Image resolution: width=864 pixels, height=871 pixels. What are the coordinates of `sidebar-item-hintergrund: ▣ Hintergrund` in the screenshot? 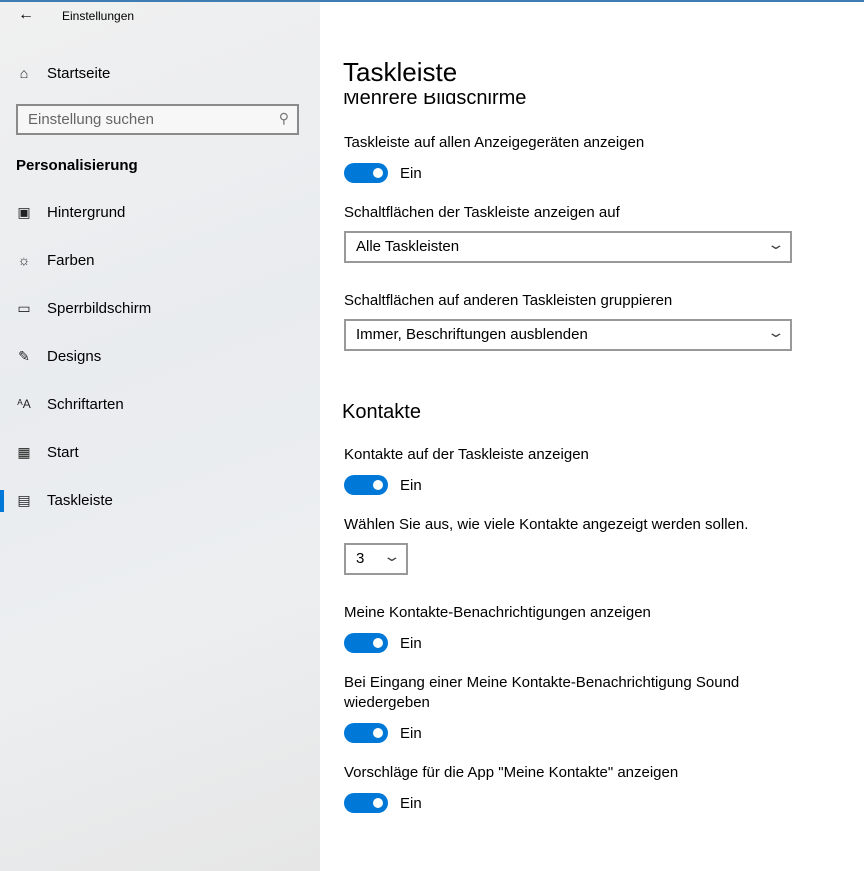 It's located at (160, 212).